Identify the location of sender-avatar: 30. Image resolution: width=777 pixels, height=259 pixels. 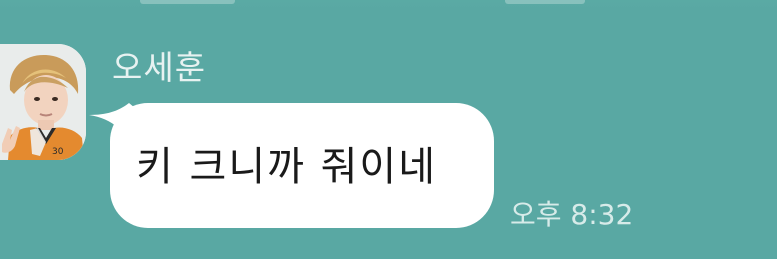
(43, 102).